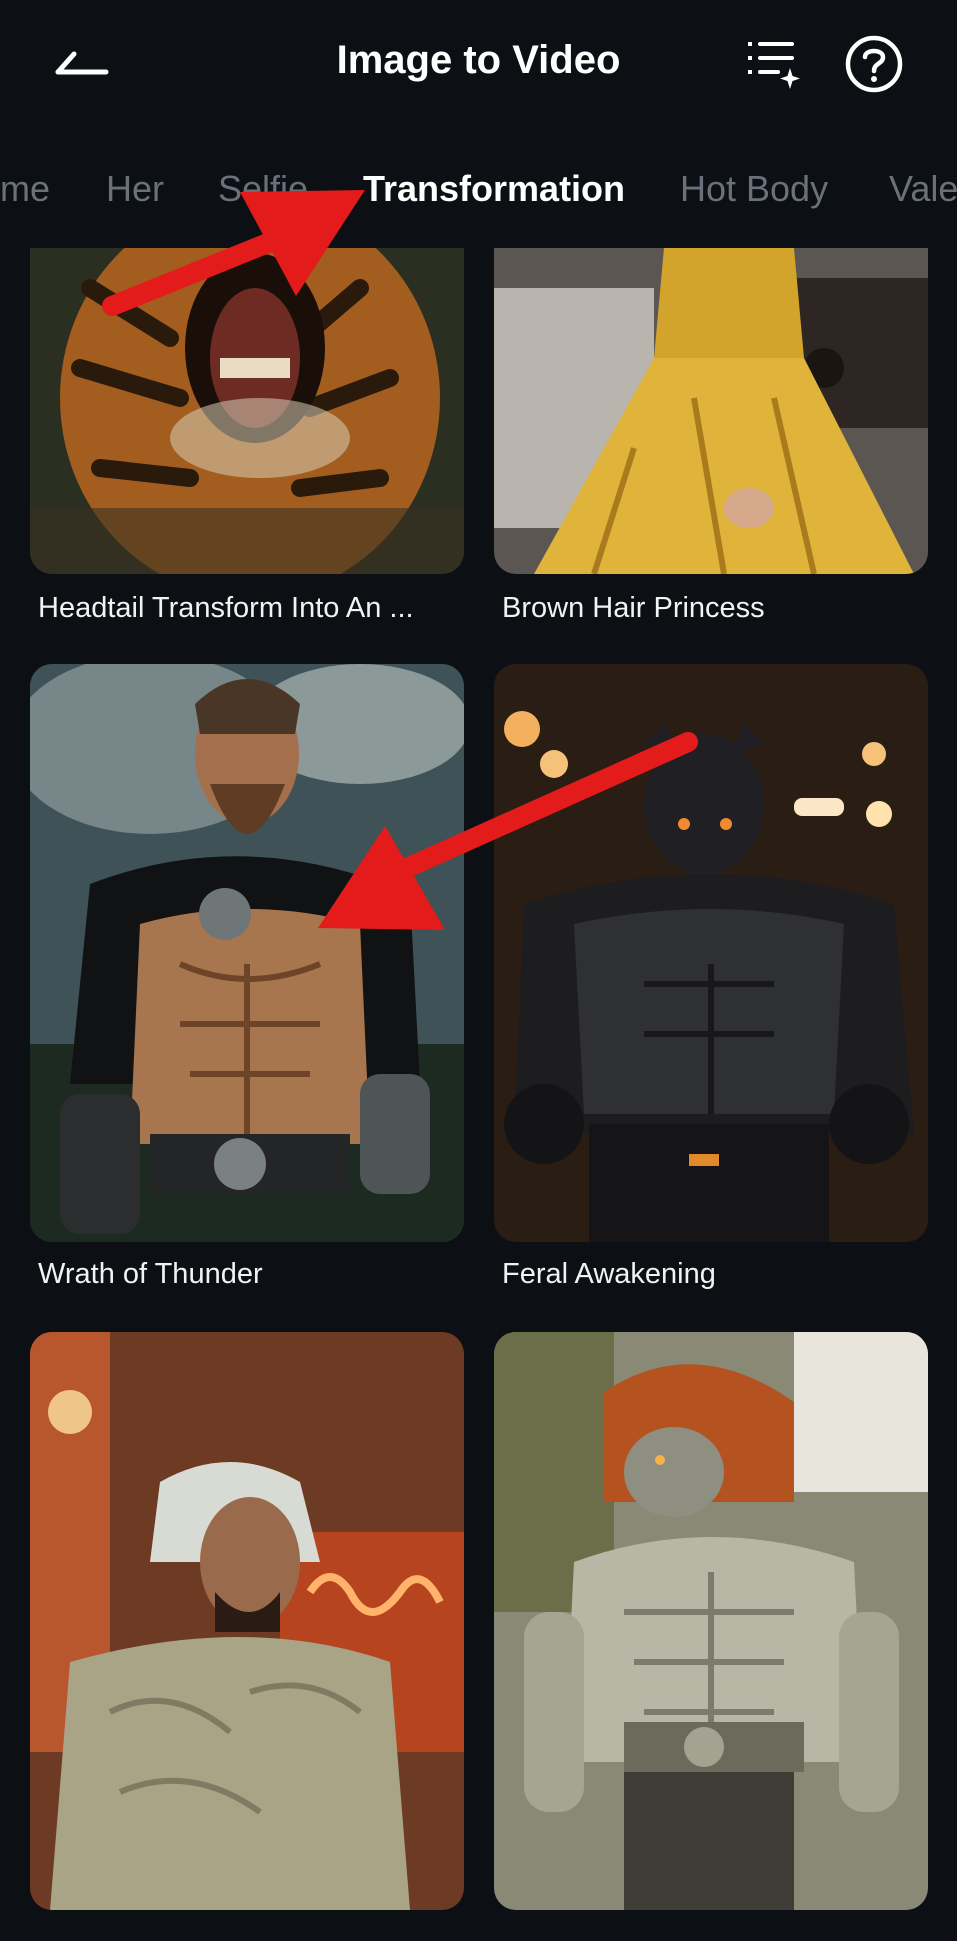 The width and height of the screenshot is (957, 1941). Describe the element at coordinates (609, 1274) in the screenshot. I see `card-label-feral-awakening: Feral Awakening` at that location.